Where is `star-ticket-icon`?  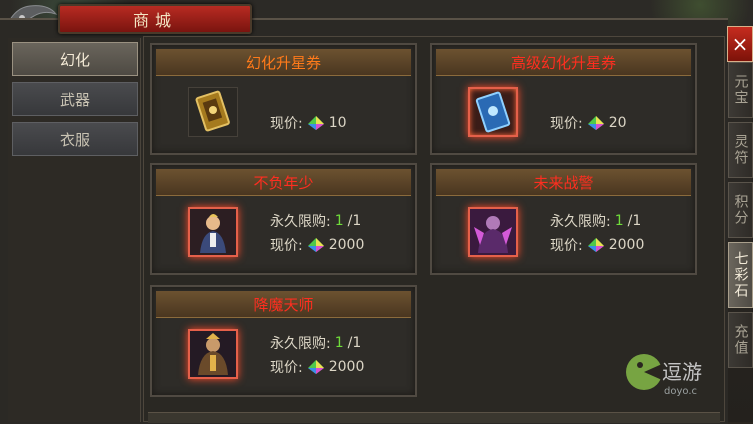 star-ticket-icon is located at coordinates (212, 111).